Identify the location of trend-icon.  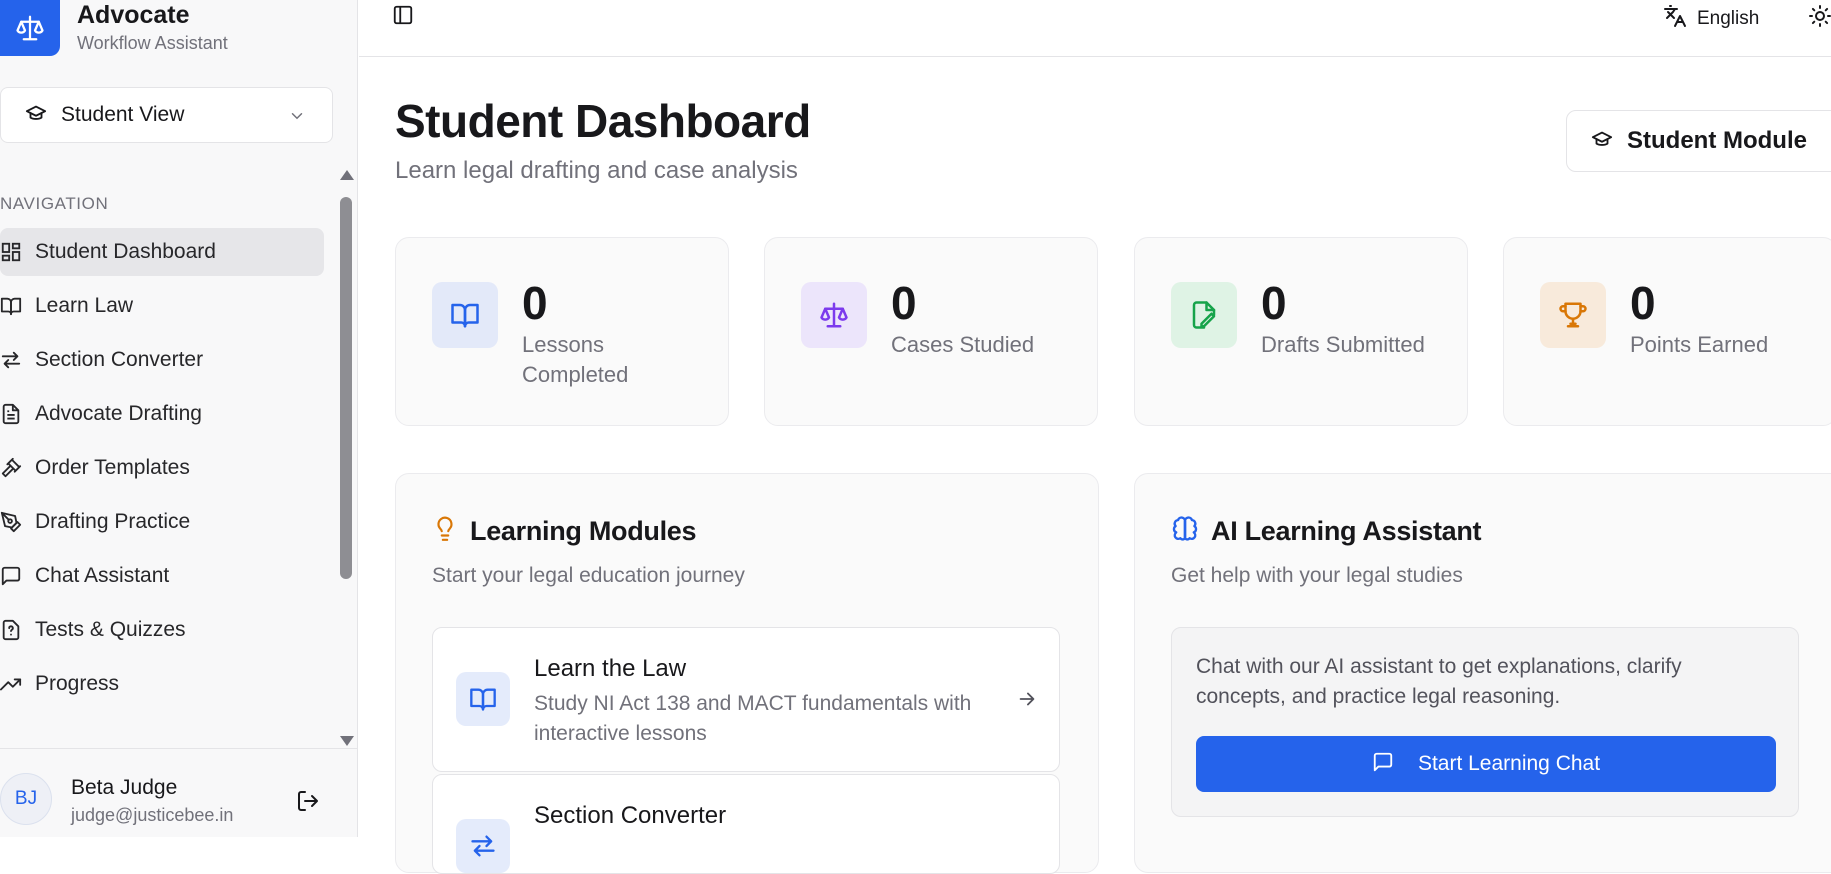
(11, 684).